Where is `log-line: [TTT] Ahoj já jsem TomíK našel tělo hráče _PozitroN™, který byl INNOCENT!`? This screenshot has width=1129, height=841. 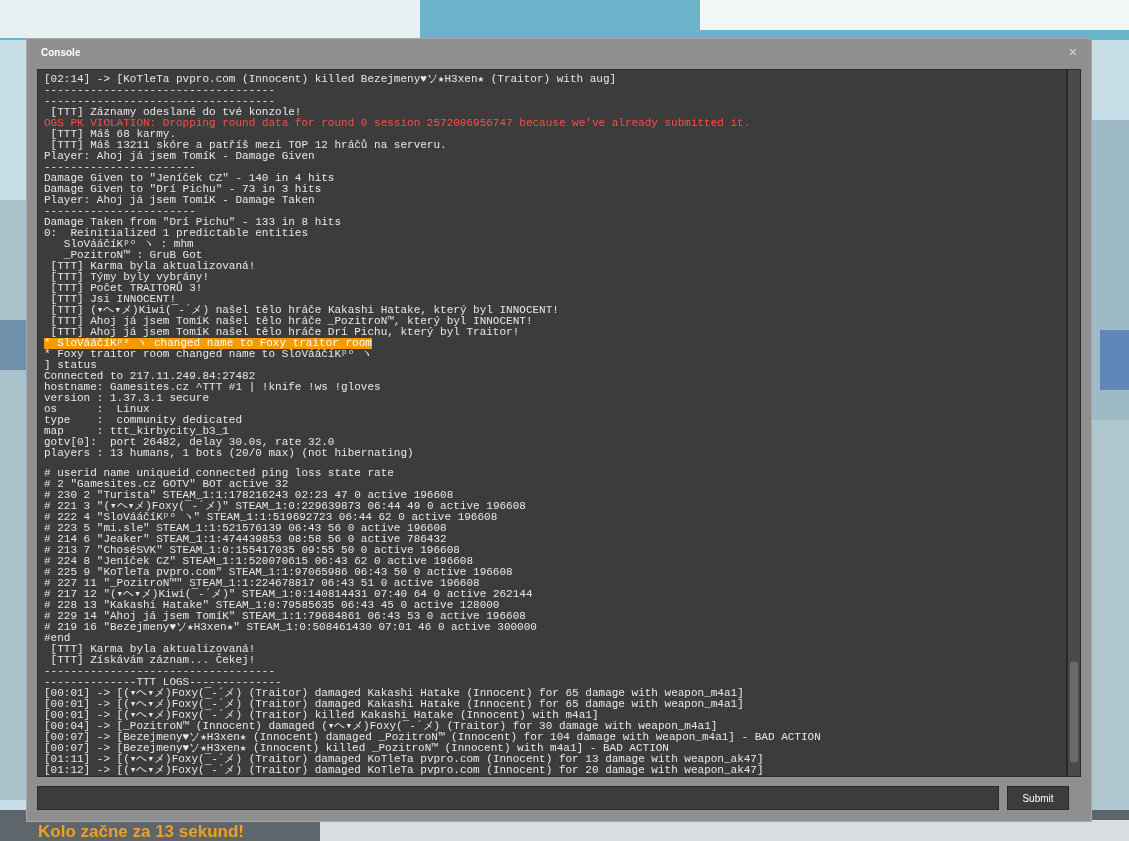 log-line: [TTT] Ahoj já jsem TomíK našel tělo hráče _PozitroN™, který byl INNOCENT! is located at coordinates (291, 321).